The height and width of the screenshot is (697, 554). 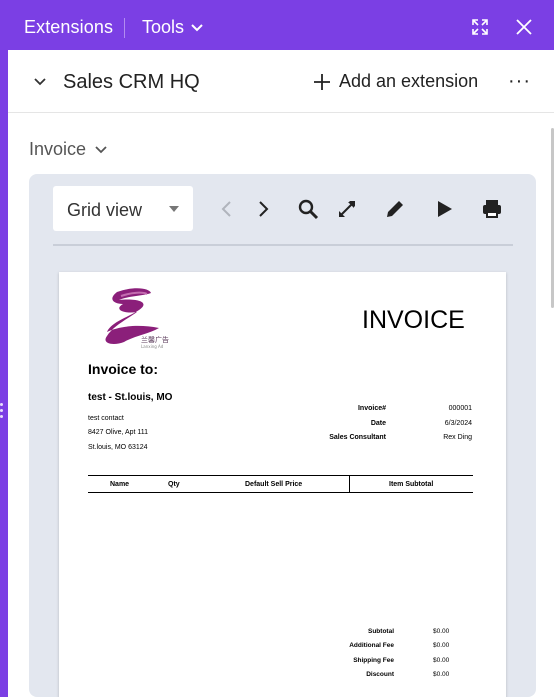 What do you see at coordinates (371, 408) in the screenshot?
I see `invoice-number-label: Invoice#` at bounding box center [371, 408].